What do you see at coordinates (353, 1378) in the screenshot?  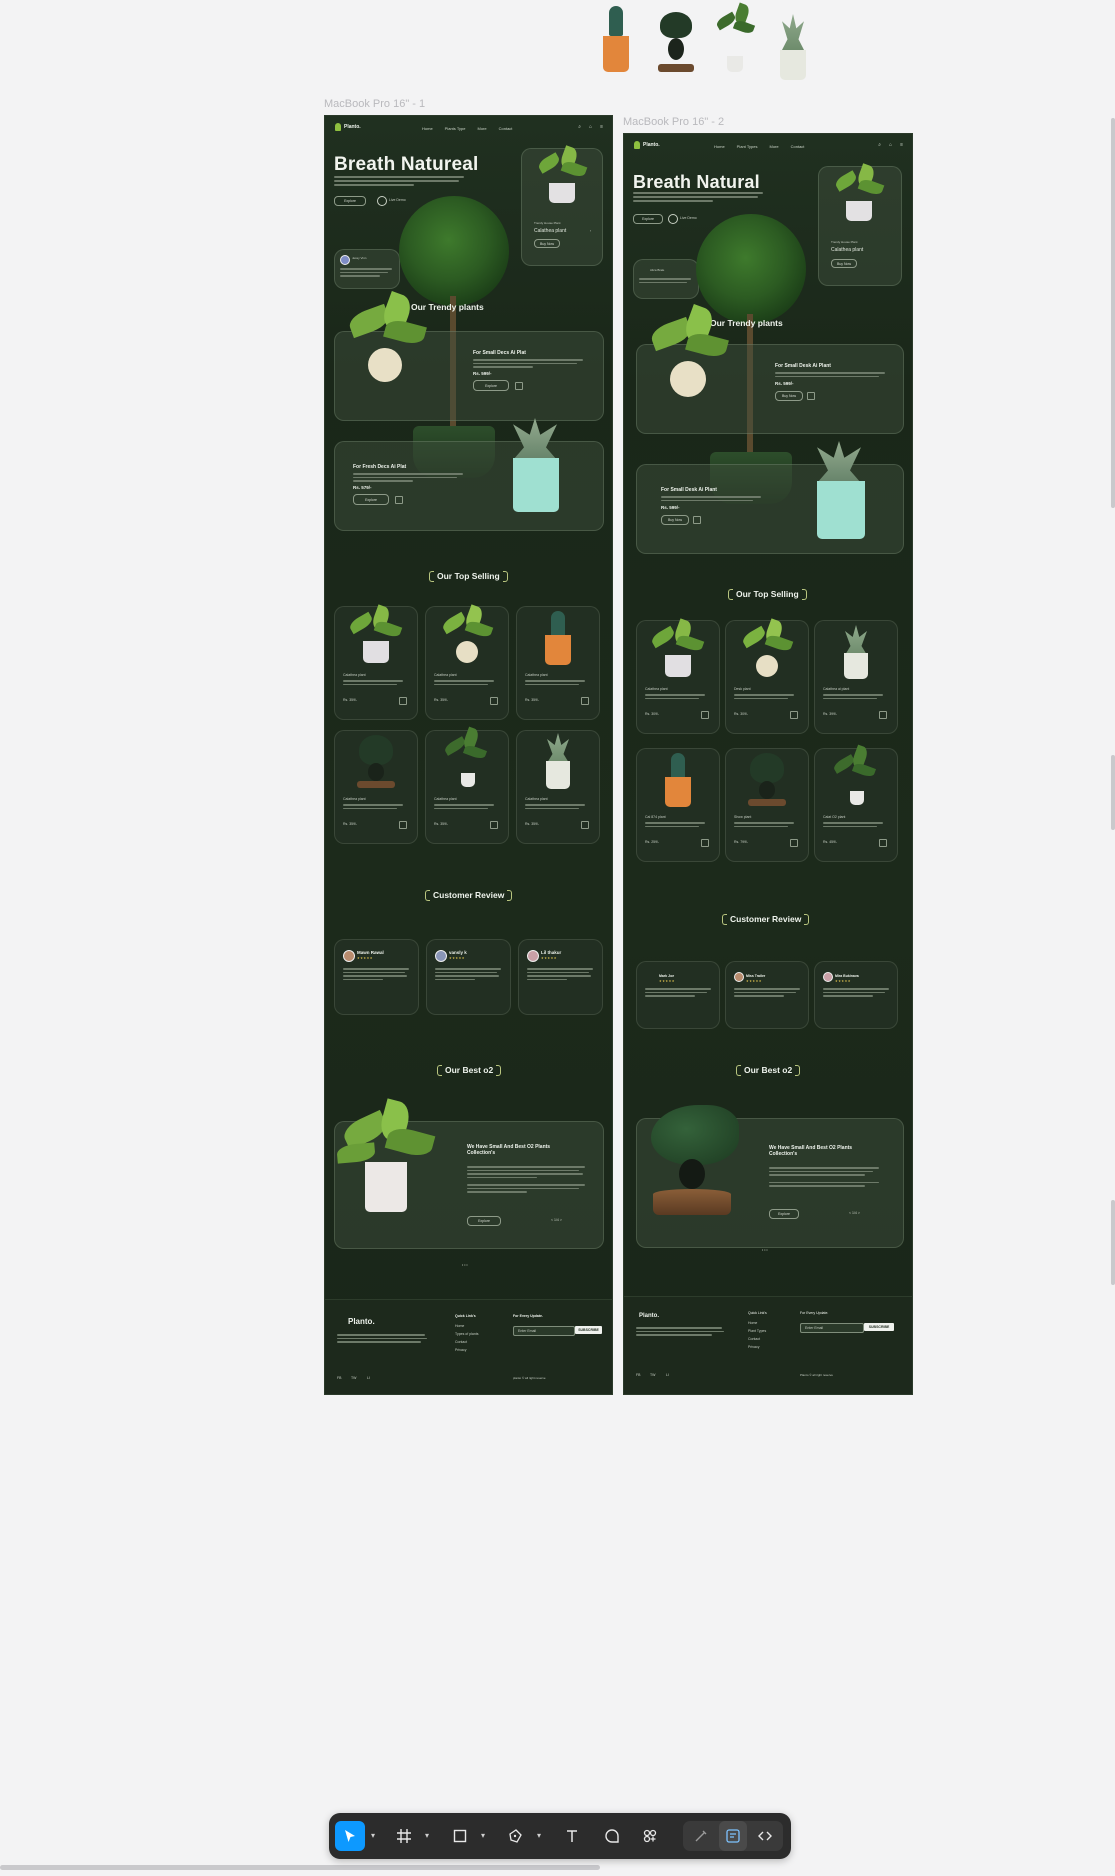 I see `social-tw: TW` at bounding box center [353, 1378].